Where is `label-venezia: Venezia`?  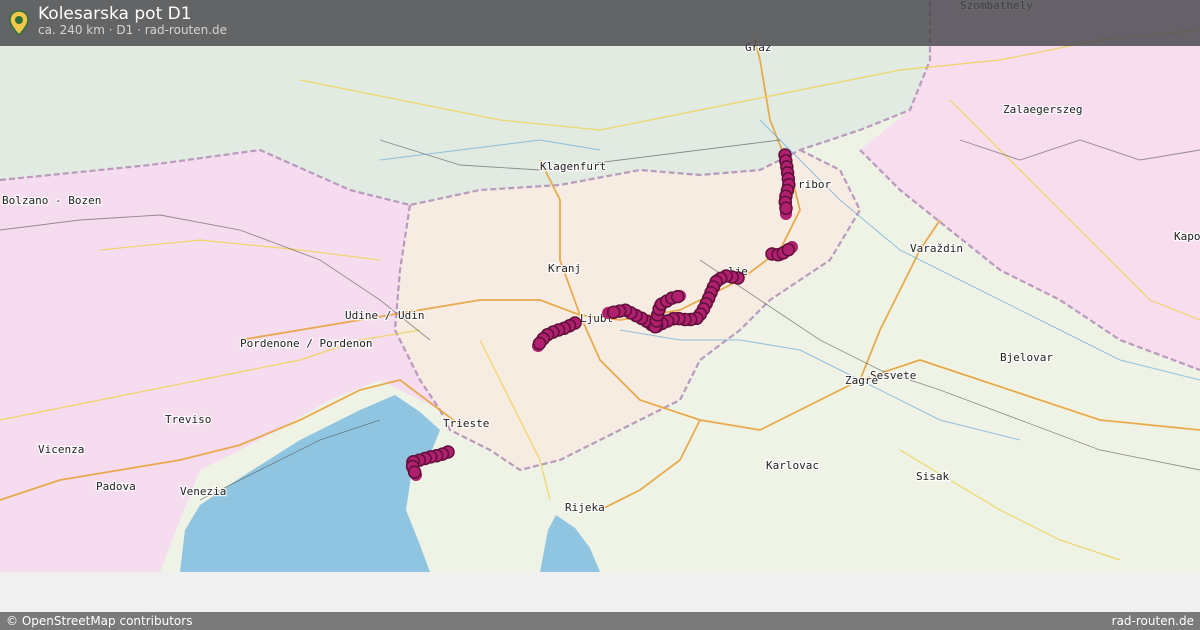
label-venezia: Venezia is located at coordinates (203, 491).